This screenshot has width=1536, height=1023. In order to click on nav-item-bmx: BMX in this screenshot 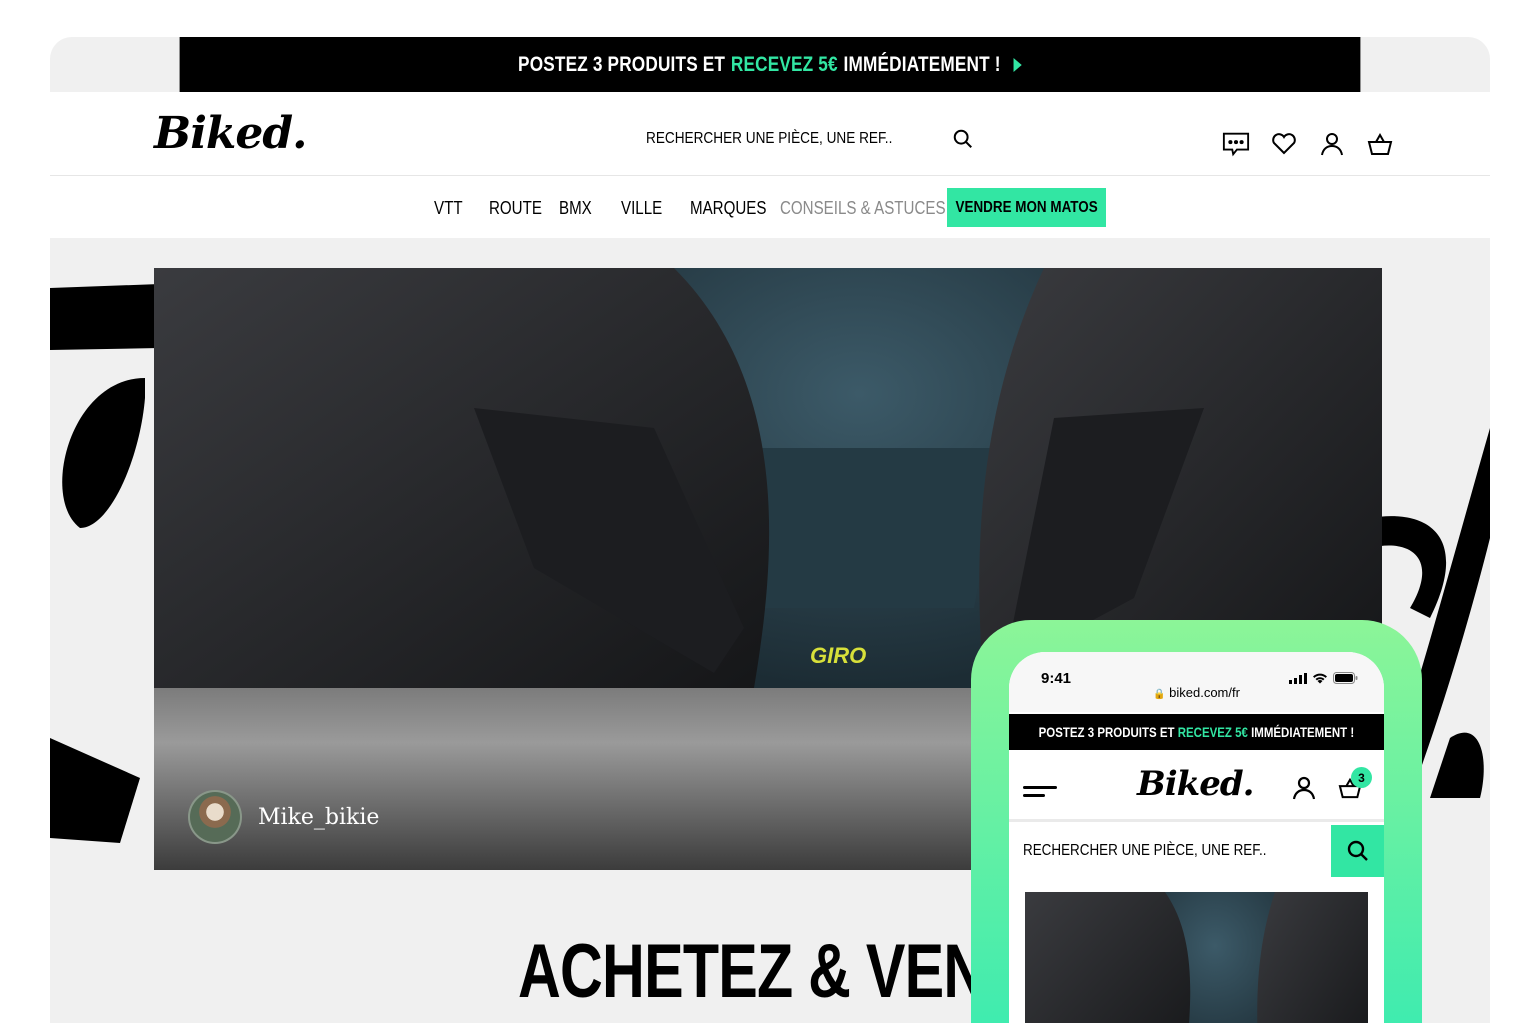, I will do `click(575, 208)`.